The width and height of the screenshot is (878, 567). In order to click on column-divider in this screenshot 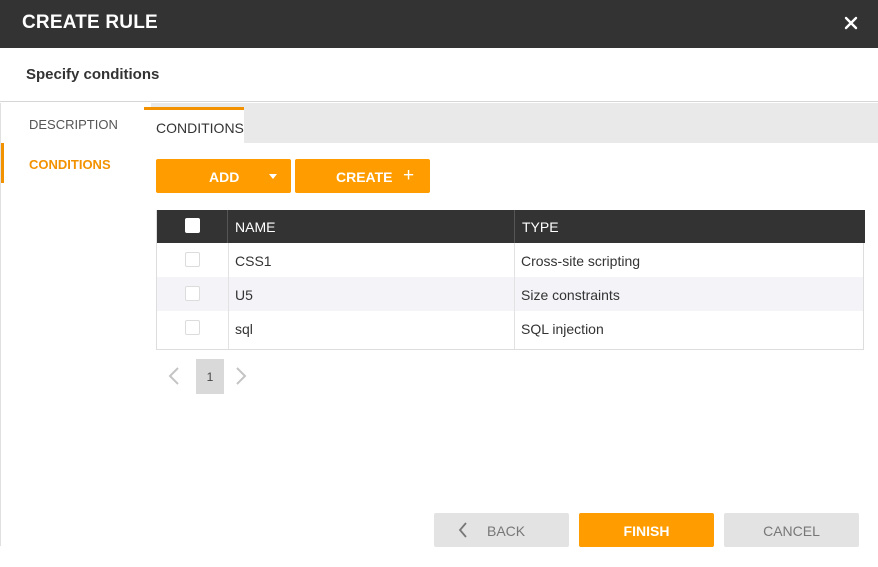, I will do `click(514, 226)`.